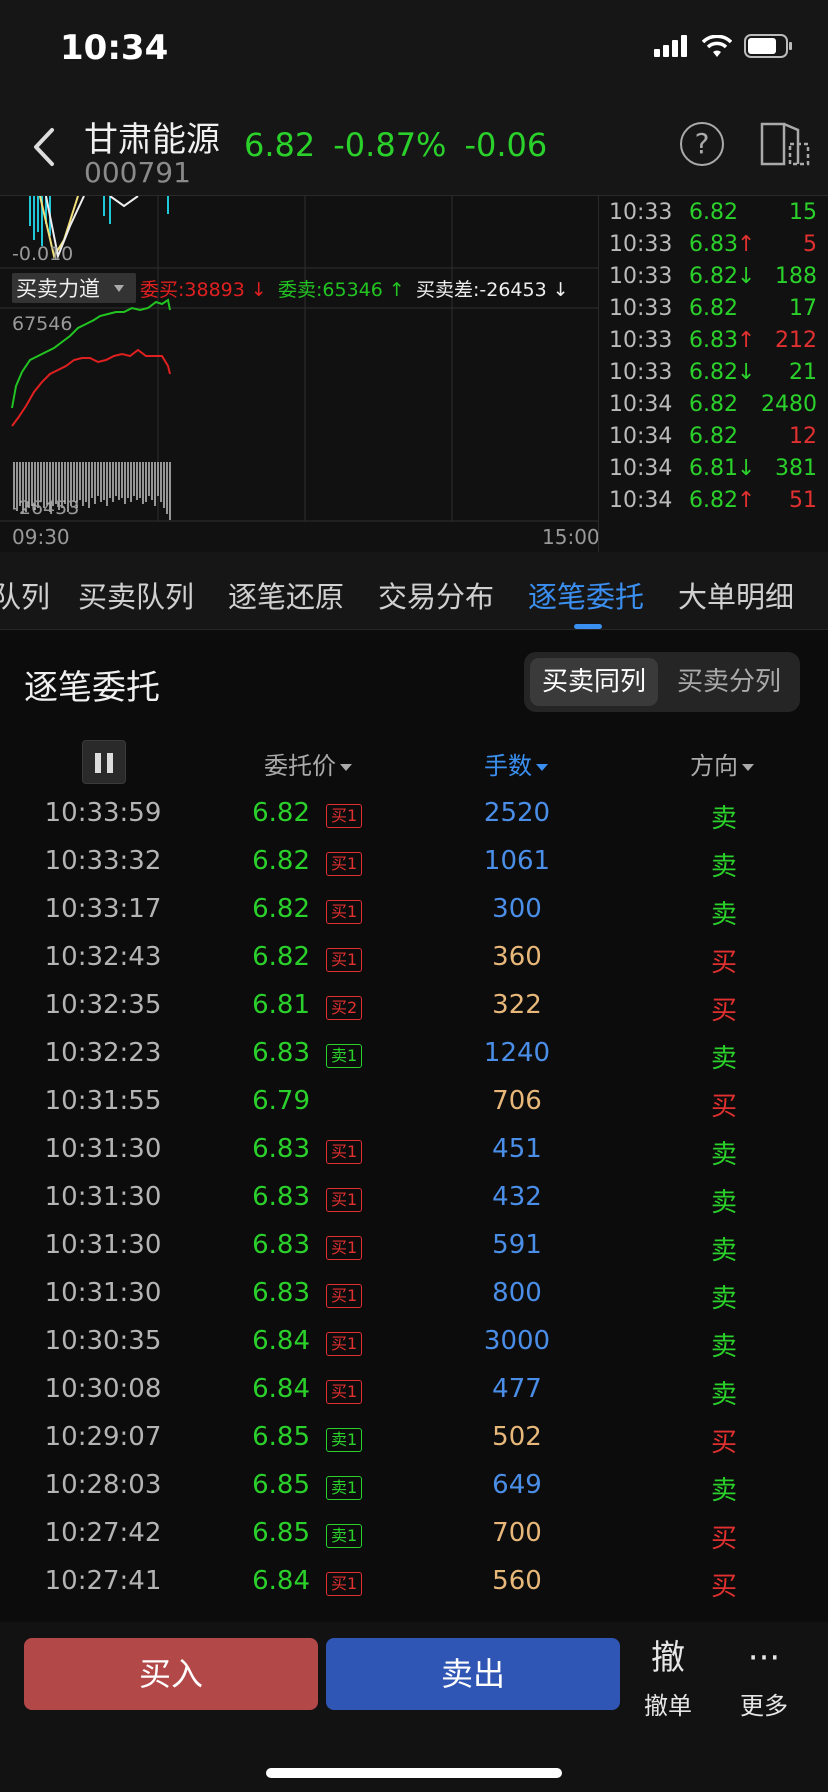 The image size is (828, 1792). Describe the element at coordinates (414, 1584) in the screenshot. I see `order-row: 10:27:41 6.84 买1 560 买` at that location.